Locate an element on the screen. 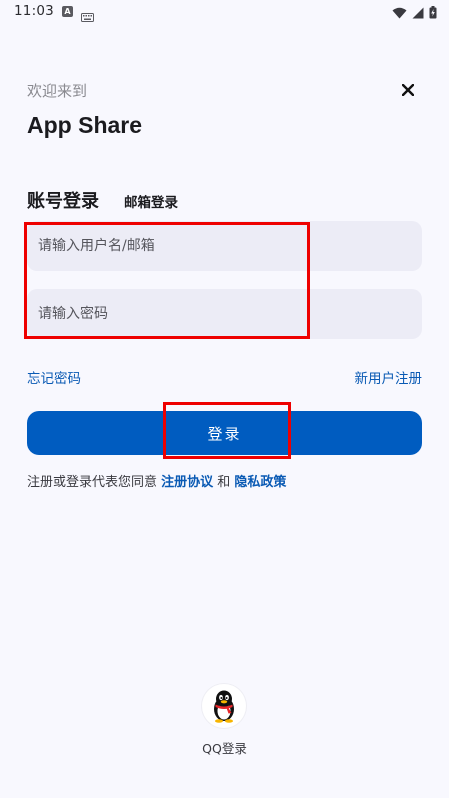 The width and height of the screenshot is (449, 798). new-user-register-link: 新用户注册 is located at coordinates (389, 377).